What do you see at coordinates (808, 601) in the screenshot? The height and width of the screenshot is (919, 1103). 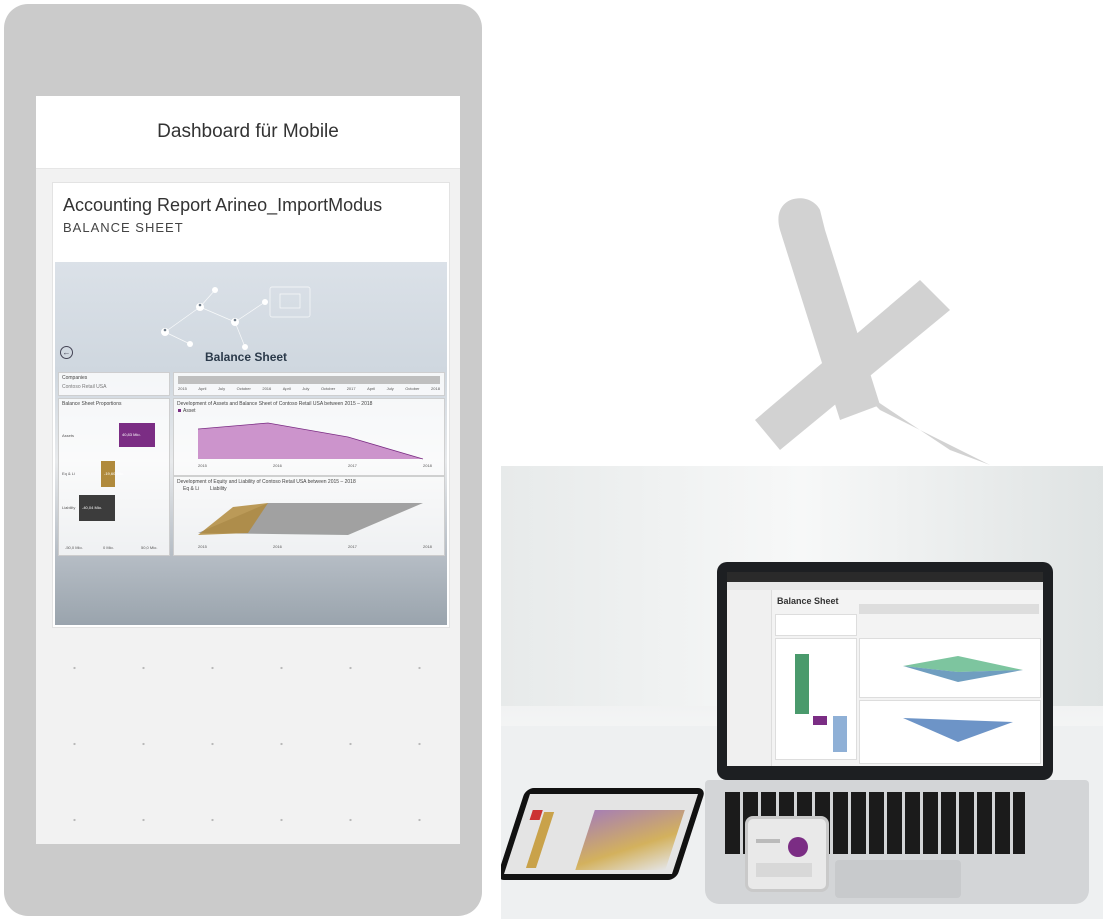 I see `laptop-report-title: Balance Sheet` at bounding box center [808, 601].